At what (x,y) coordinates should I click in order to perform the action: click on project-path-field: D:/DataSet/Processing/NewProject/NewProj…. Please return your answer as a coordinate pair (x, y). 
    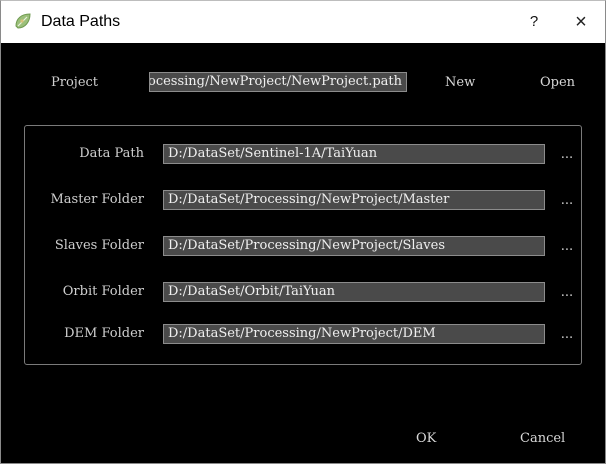
    Looking at the image, I should click on (278, 82).